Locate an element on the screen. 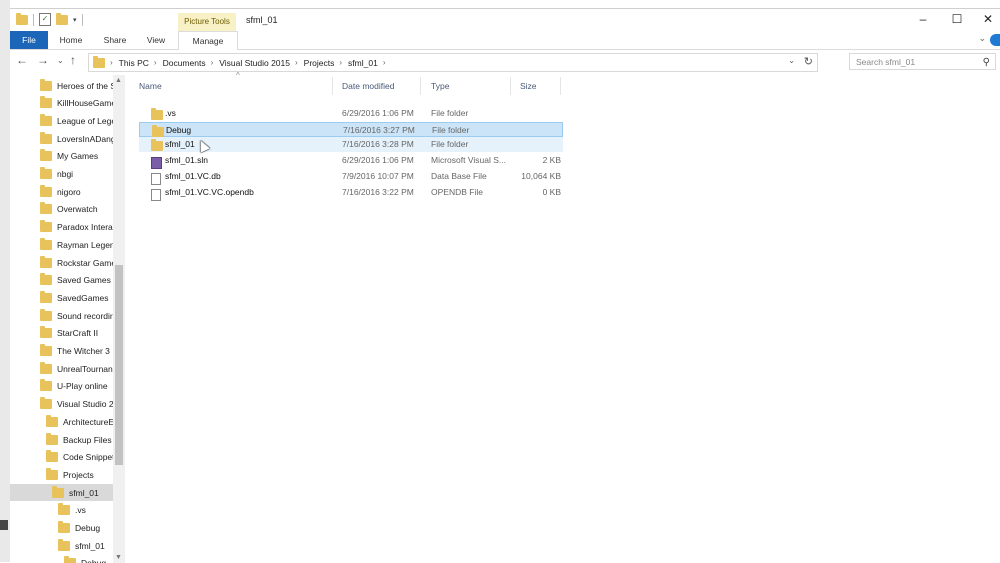 This screenshot has height=563, width=1000. forward-arrow-icon: → is located at coordinates (43, 60).